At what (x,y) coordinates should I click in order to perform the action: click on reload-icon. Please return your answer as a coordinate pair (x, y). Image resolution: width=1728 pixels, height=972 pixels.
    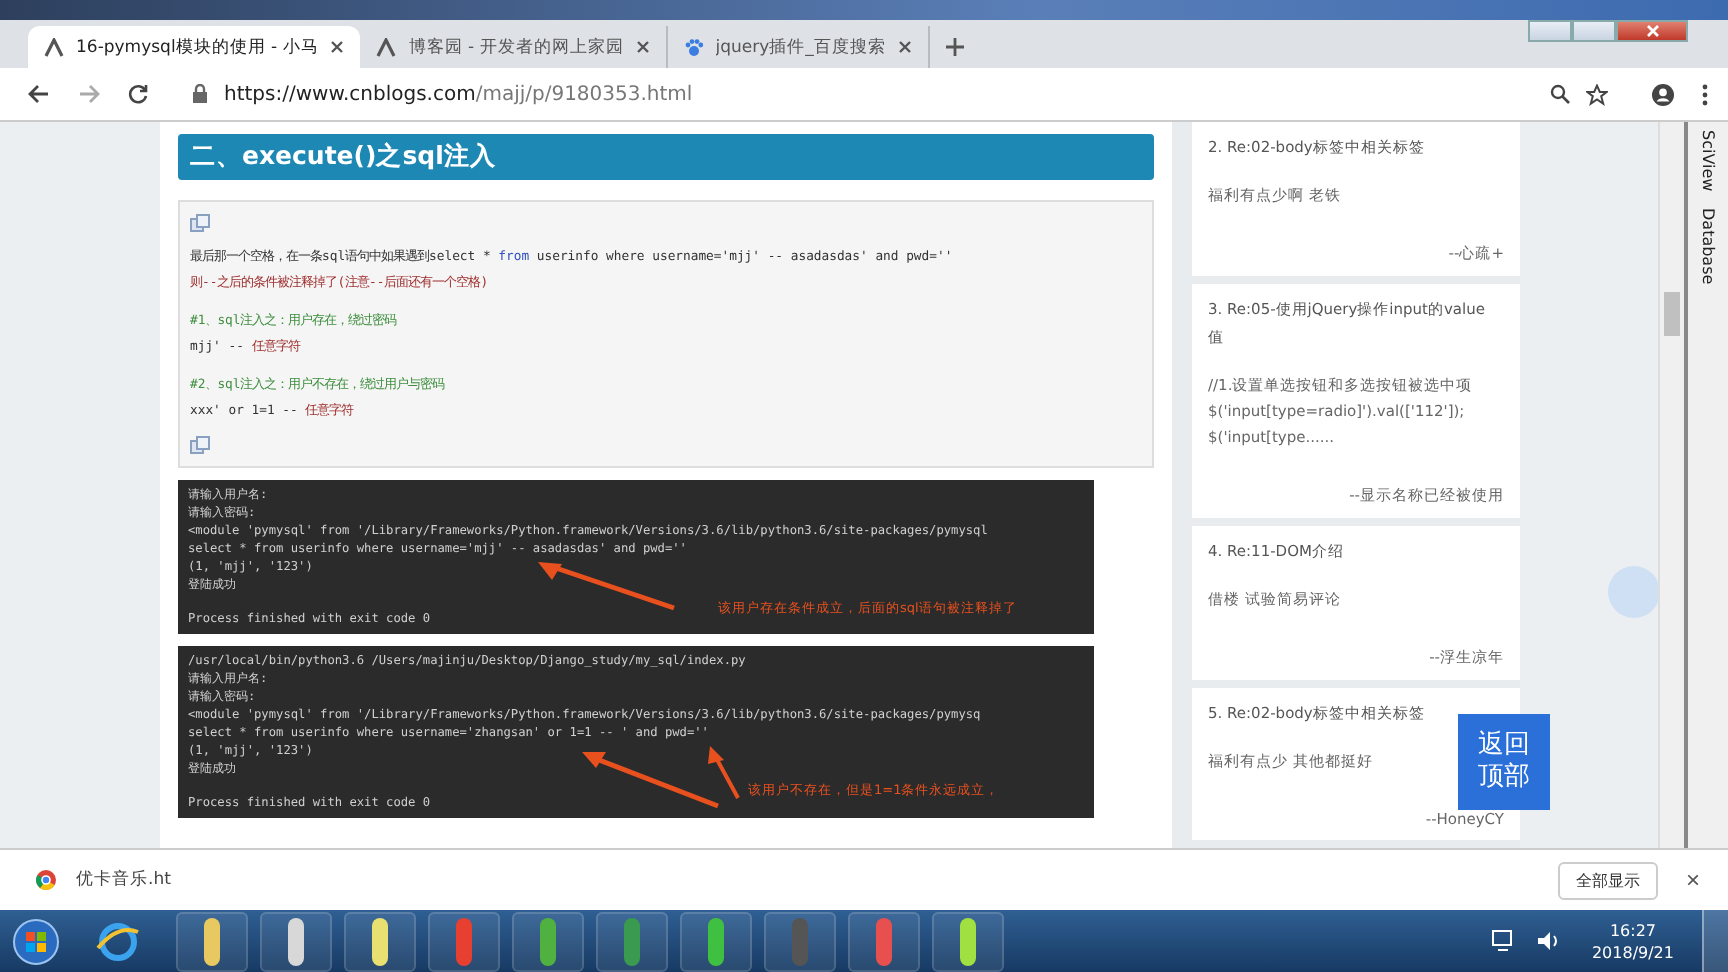
    Looking at the image, I should click on (138, 94).